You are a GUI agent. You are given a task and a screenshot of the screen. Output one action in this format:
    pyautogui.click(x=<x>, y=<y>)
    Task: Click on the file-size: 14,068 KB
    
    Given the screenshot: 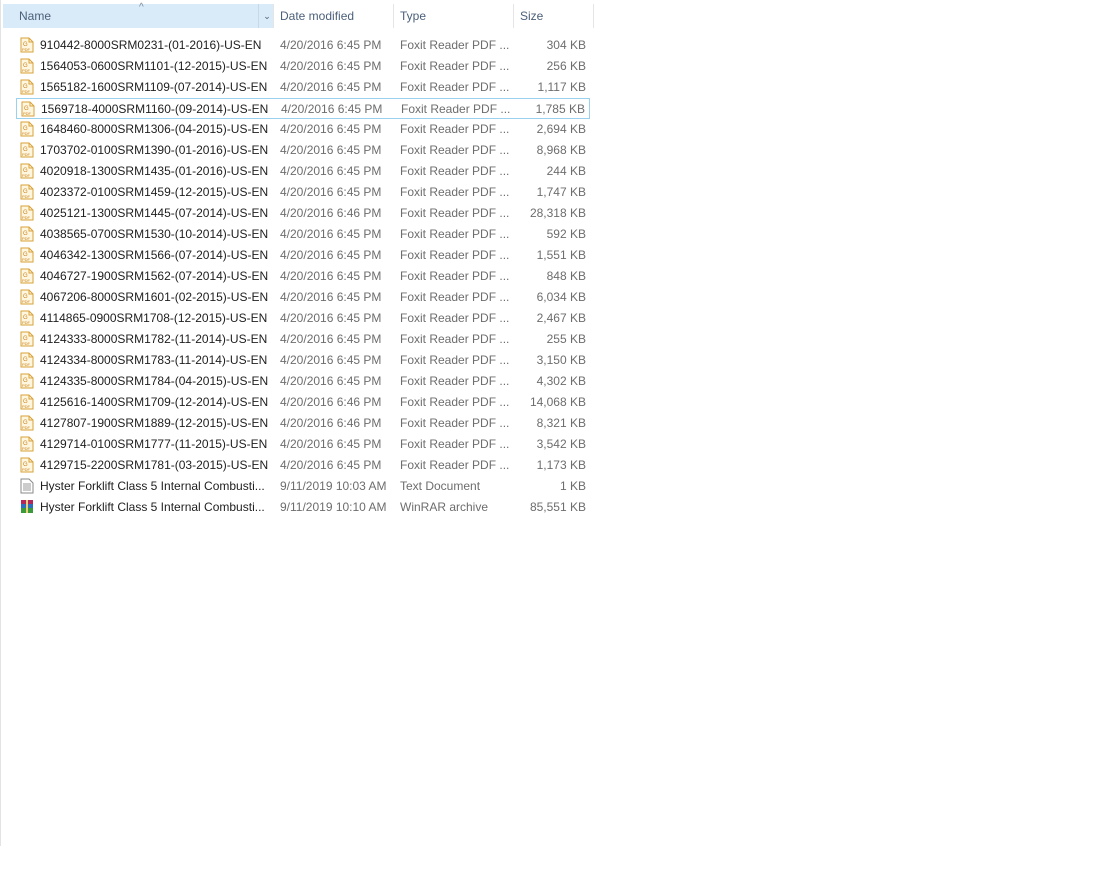 What is the action you would take?
    pyautogui.click(x=557, y=402)
    